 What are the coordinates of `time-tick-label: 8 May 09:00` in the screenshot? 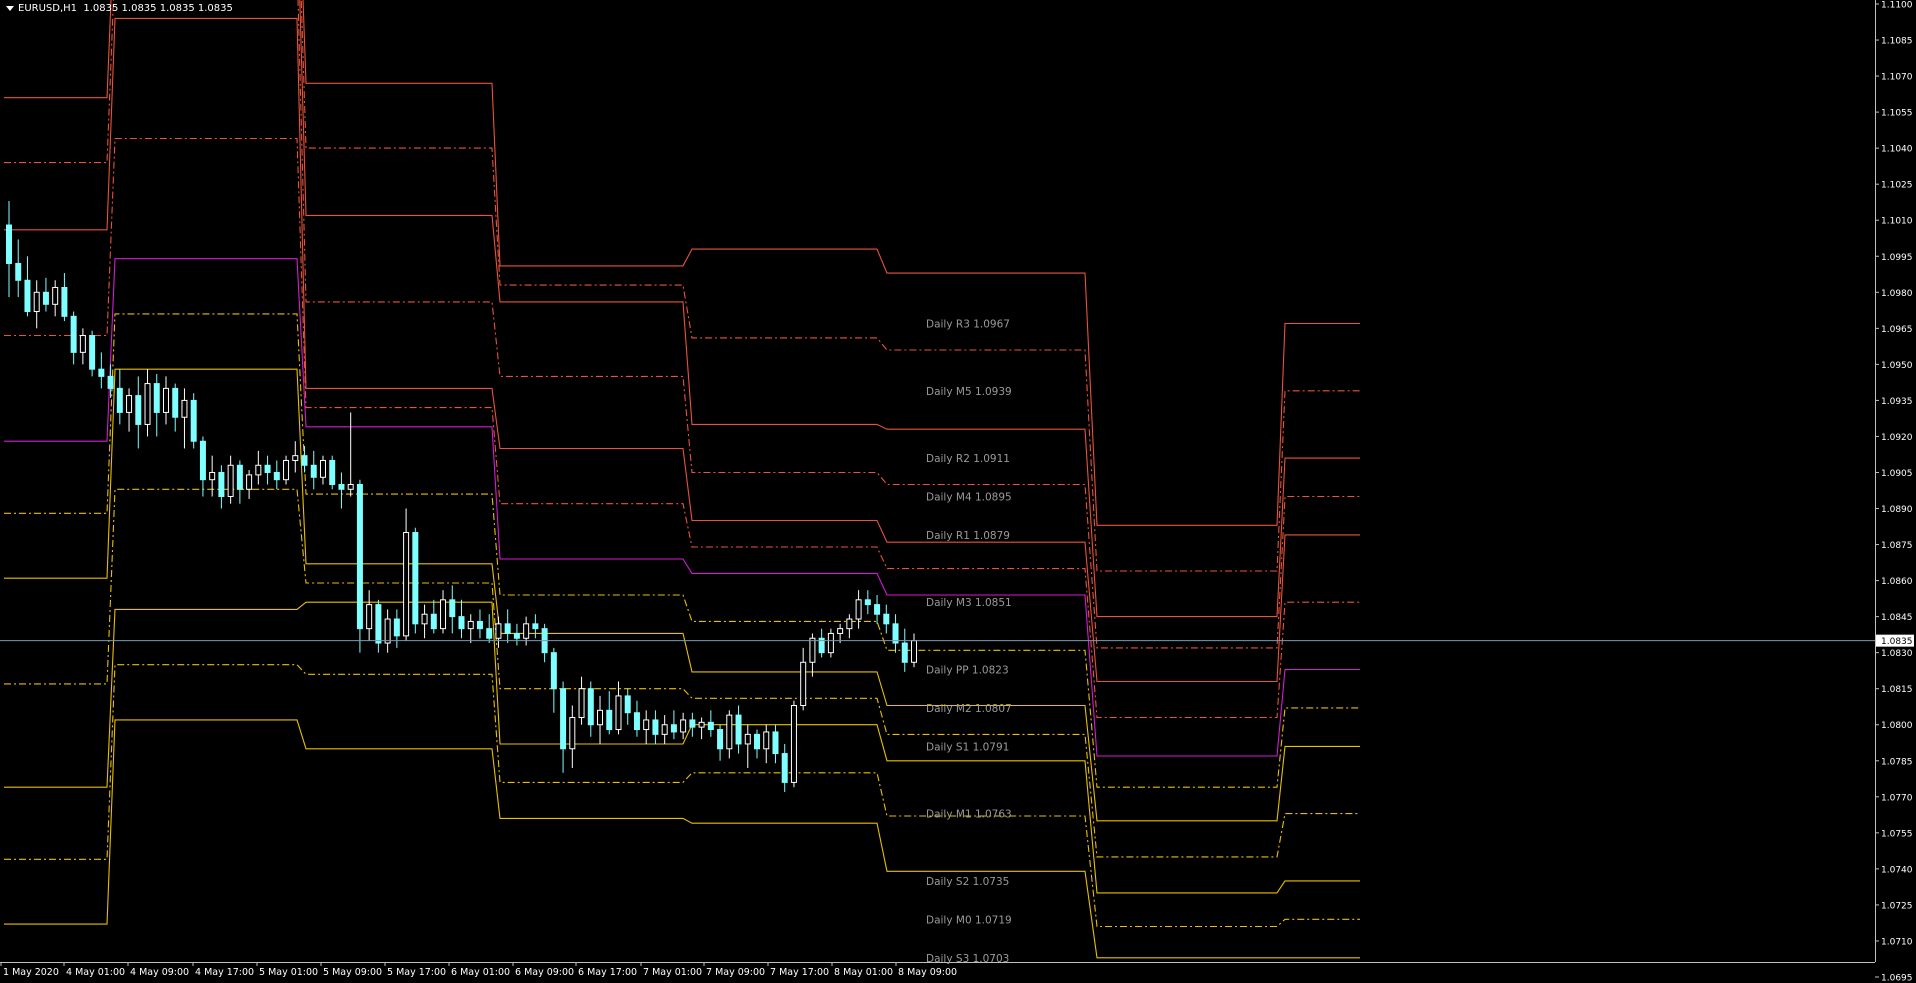 It's located at (927, 972).